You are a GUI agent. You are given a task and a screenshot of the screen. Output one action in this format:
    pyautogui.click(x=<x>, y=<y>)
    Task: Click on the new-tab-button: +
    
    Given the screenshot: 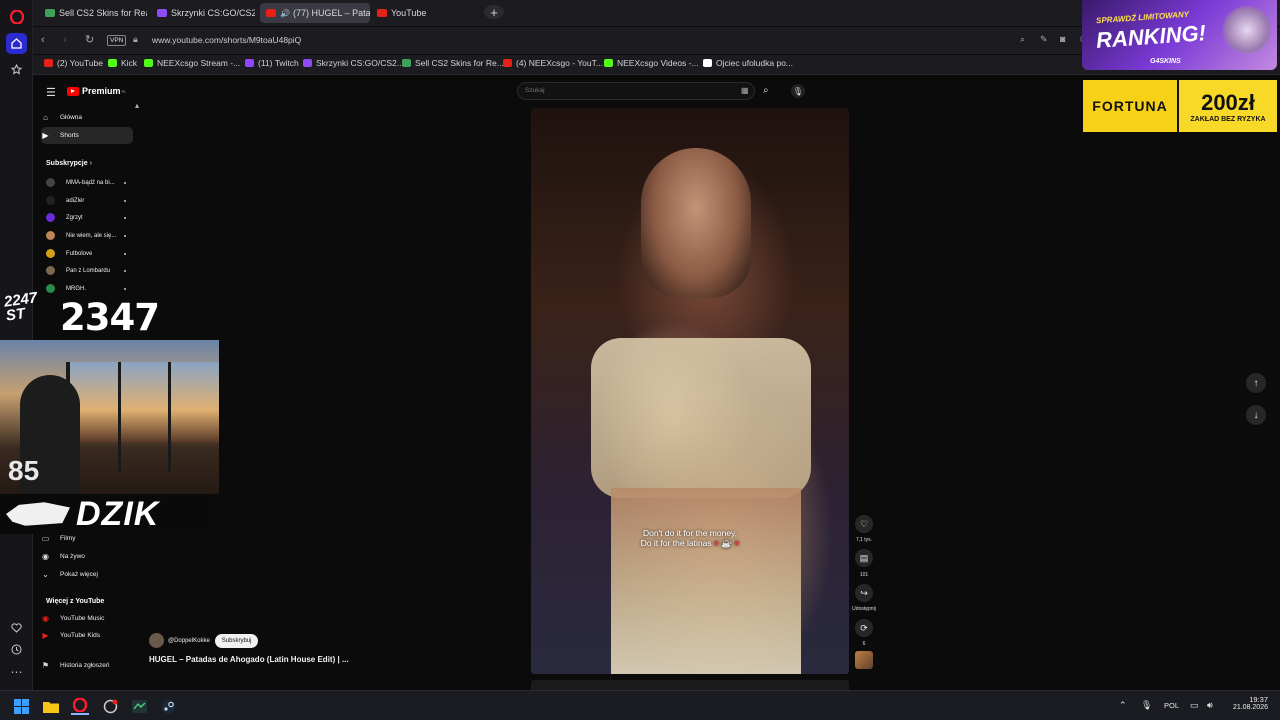 What is the action you would take?
    pyautogui.click(x=494, y=12)
    